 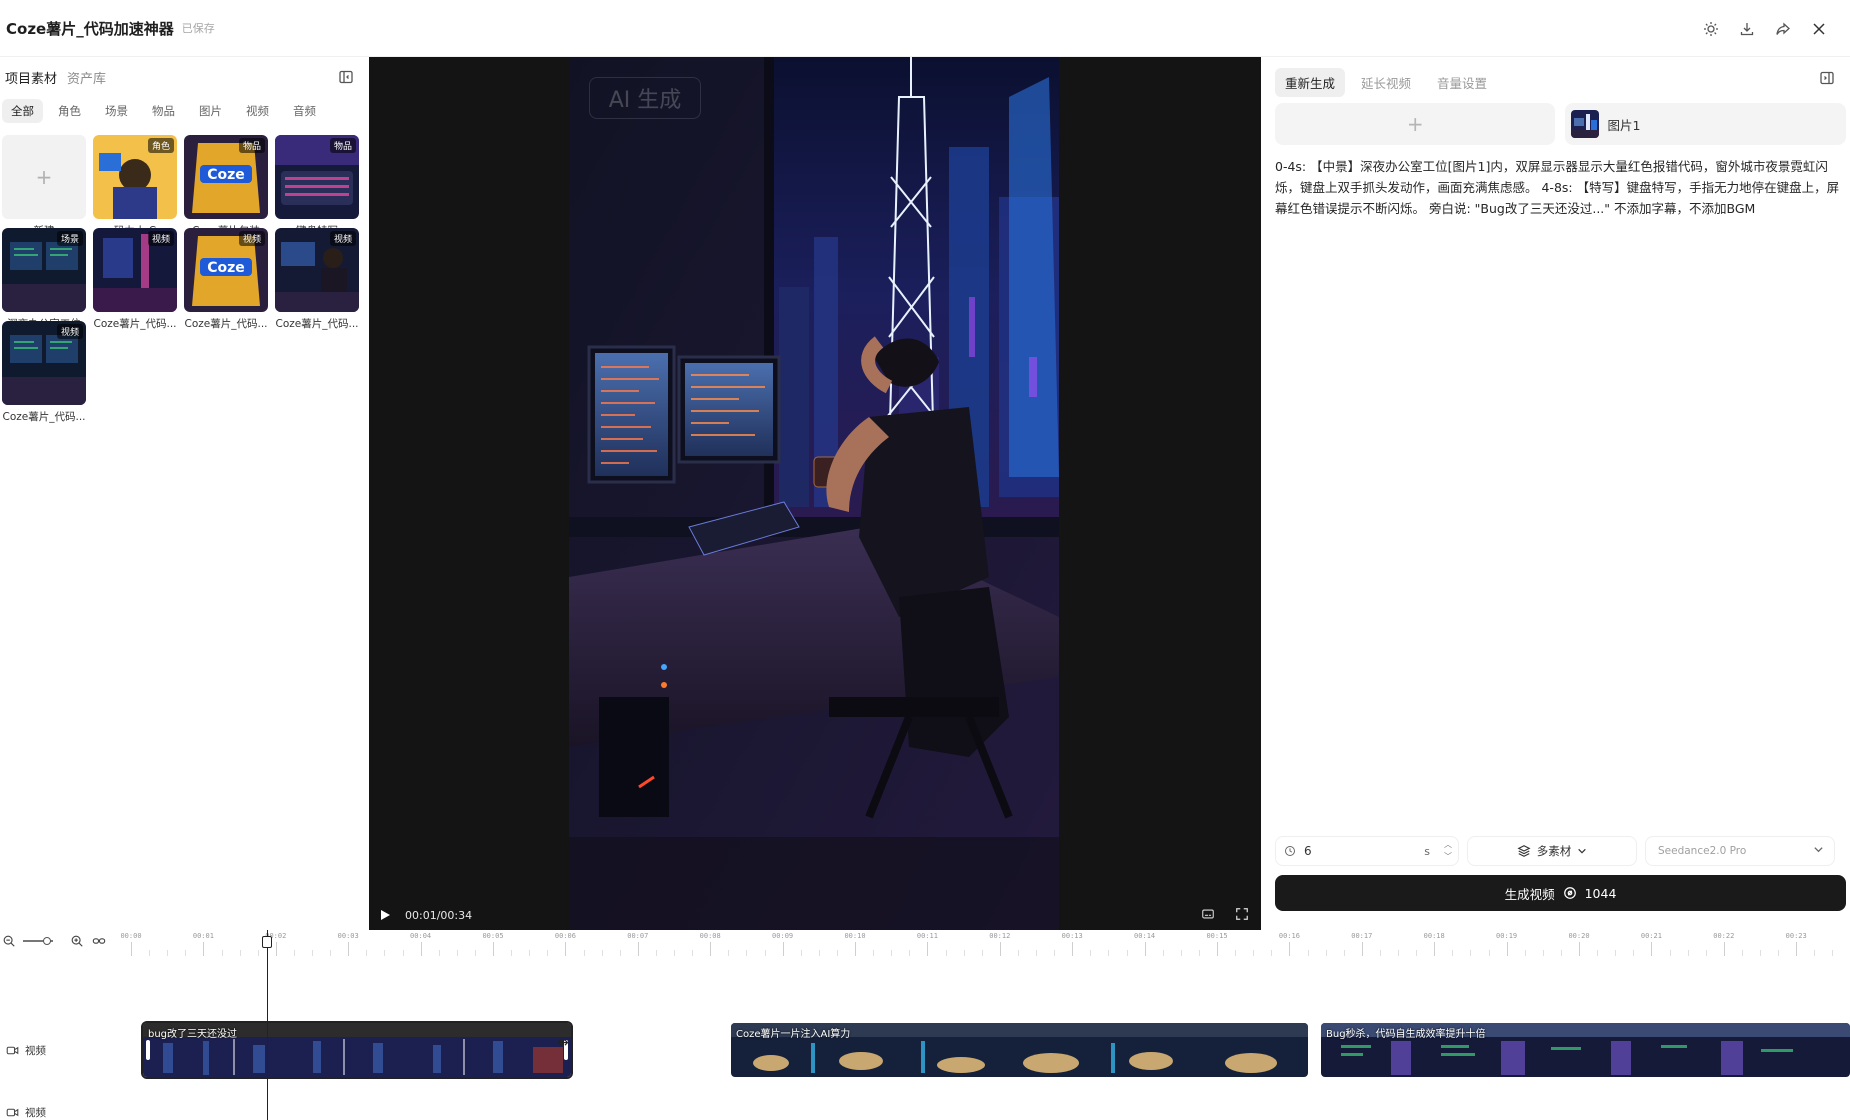 I want to click on tab-extend-video: 延长视频, so click(x=1386, y=82).